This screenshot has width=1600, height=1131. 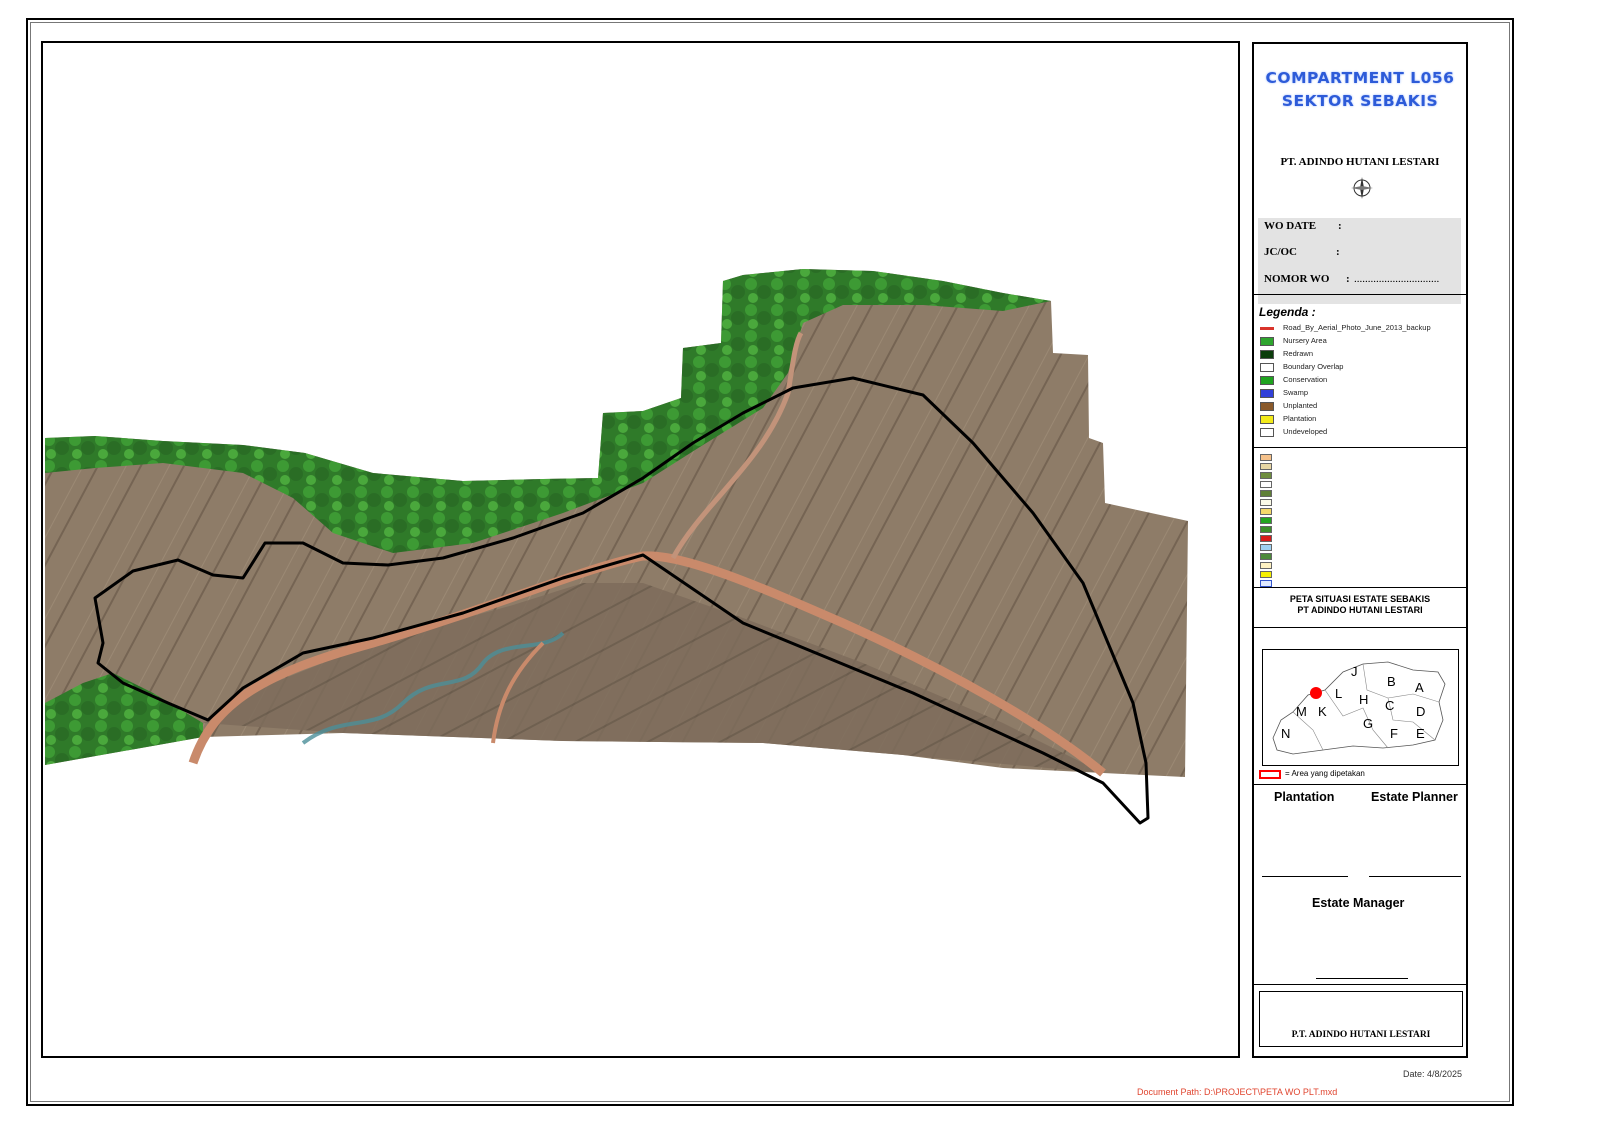 What do you see at coordinates (1267, 328) in the screenshot?
I see `legend-swatch-road` at bounding box center [1267, 328].